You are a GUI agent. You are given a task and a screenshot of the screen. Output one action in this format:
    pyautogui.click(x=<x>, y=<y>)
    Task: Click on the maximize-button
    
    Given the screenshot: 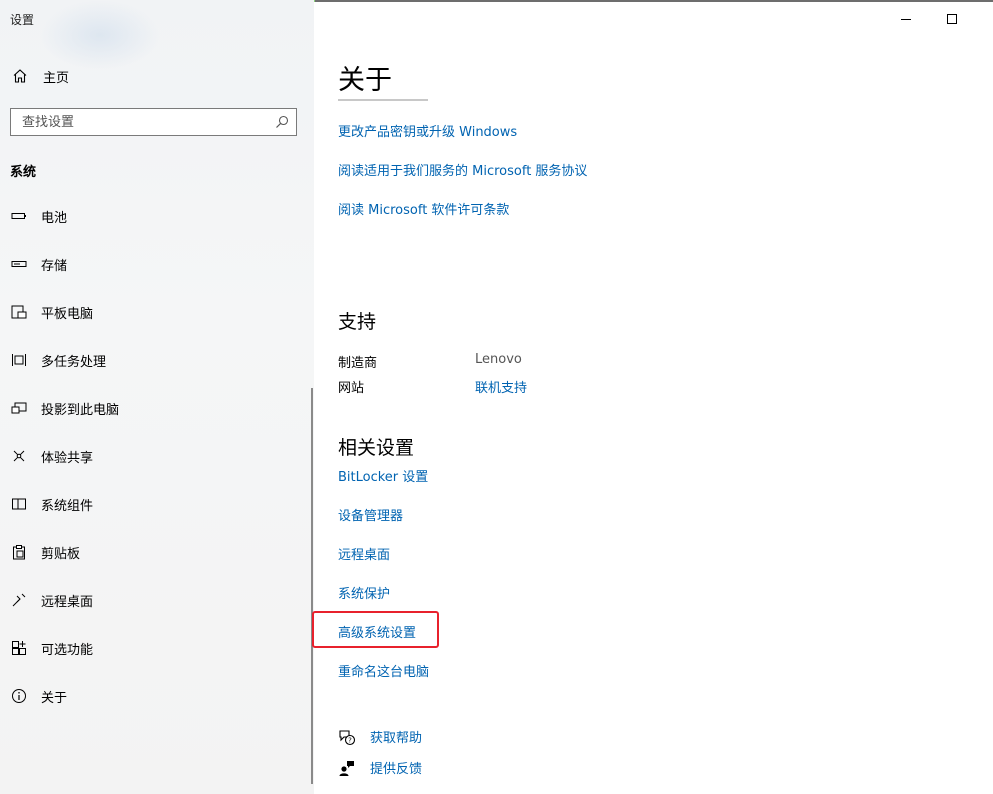 What is the action you would take?
    pyautogui.click(x=952, y=19)
    